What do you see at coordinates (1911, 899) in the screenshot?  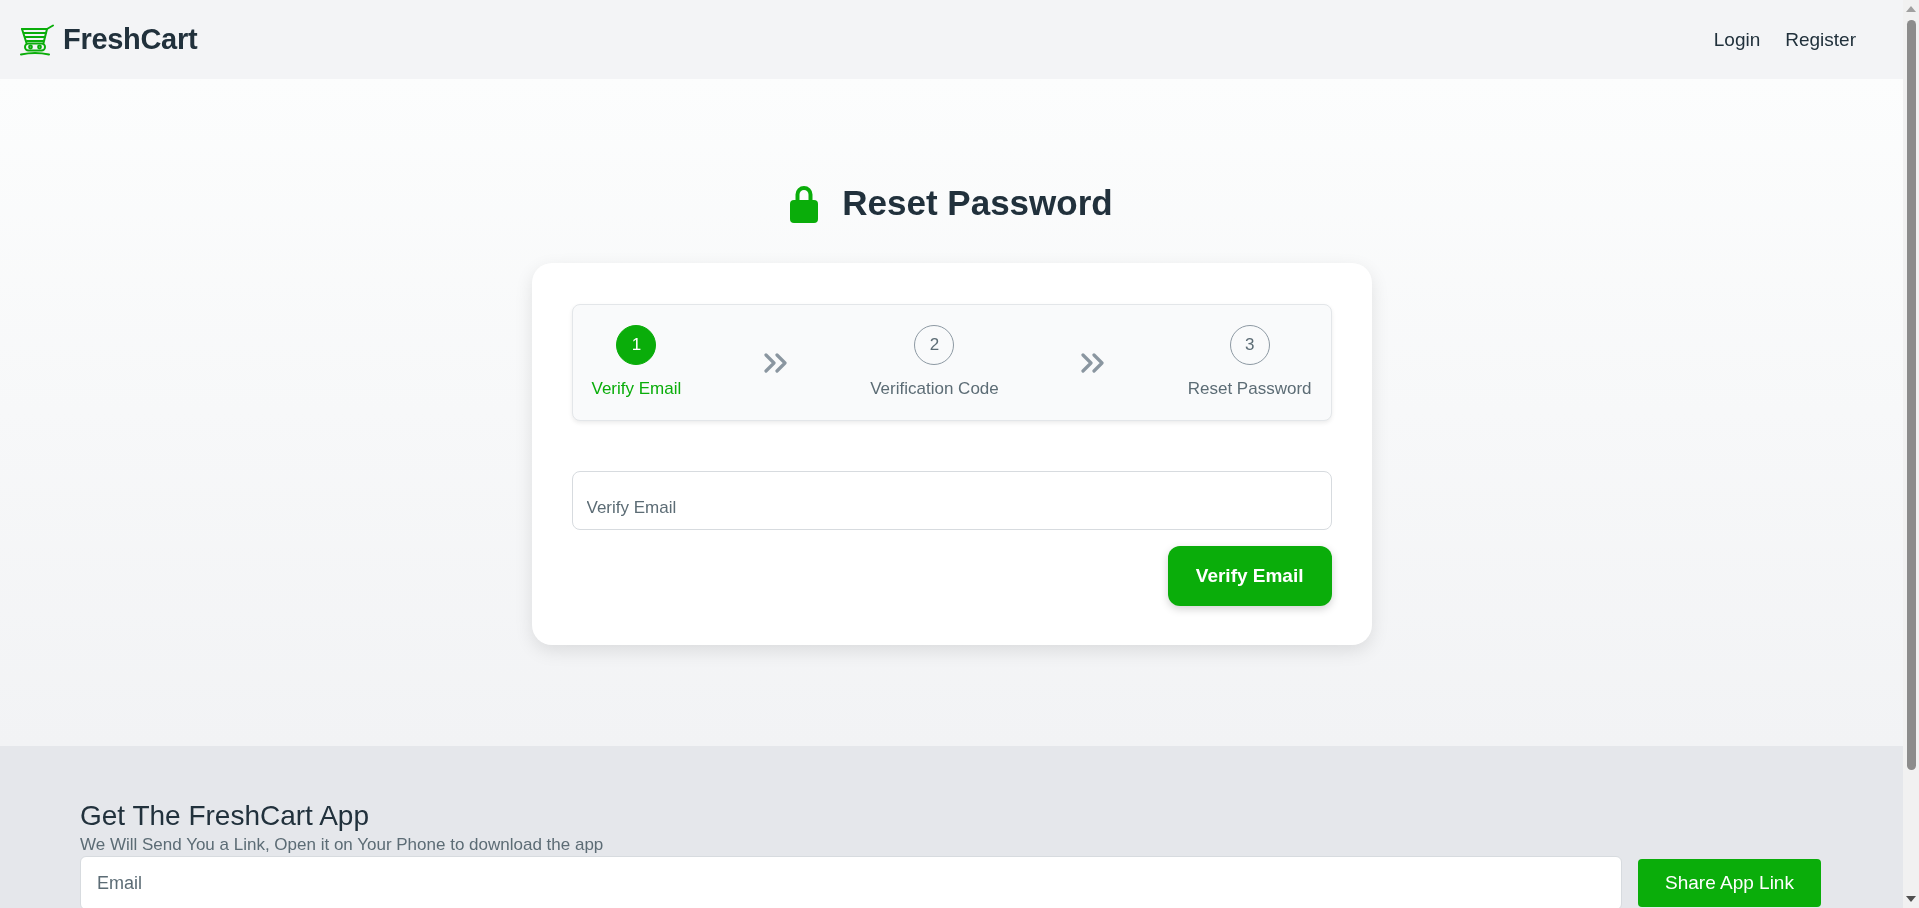 I see `scroll-down-arrow-icon` at bounding box center [1911, 899].